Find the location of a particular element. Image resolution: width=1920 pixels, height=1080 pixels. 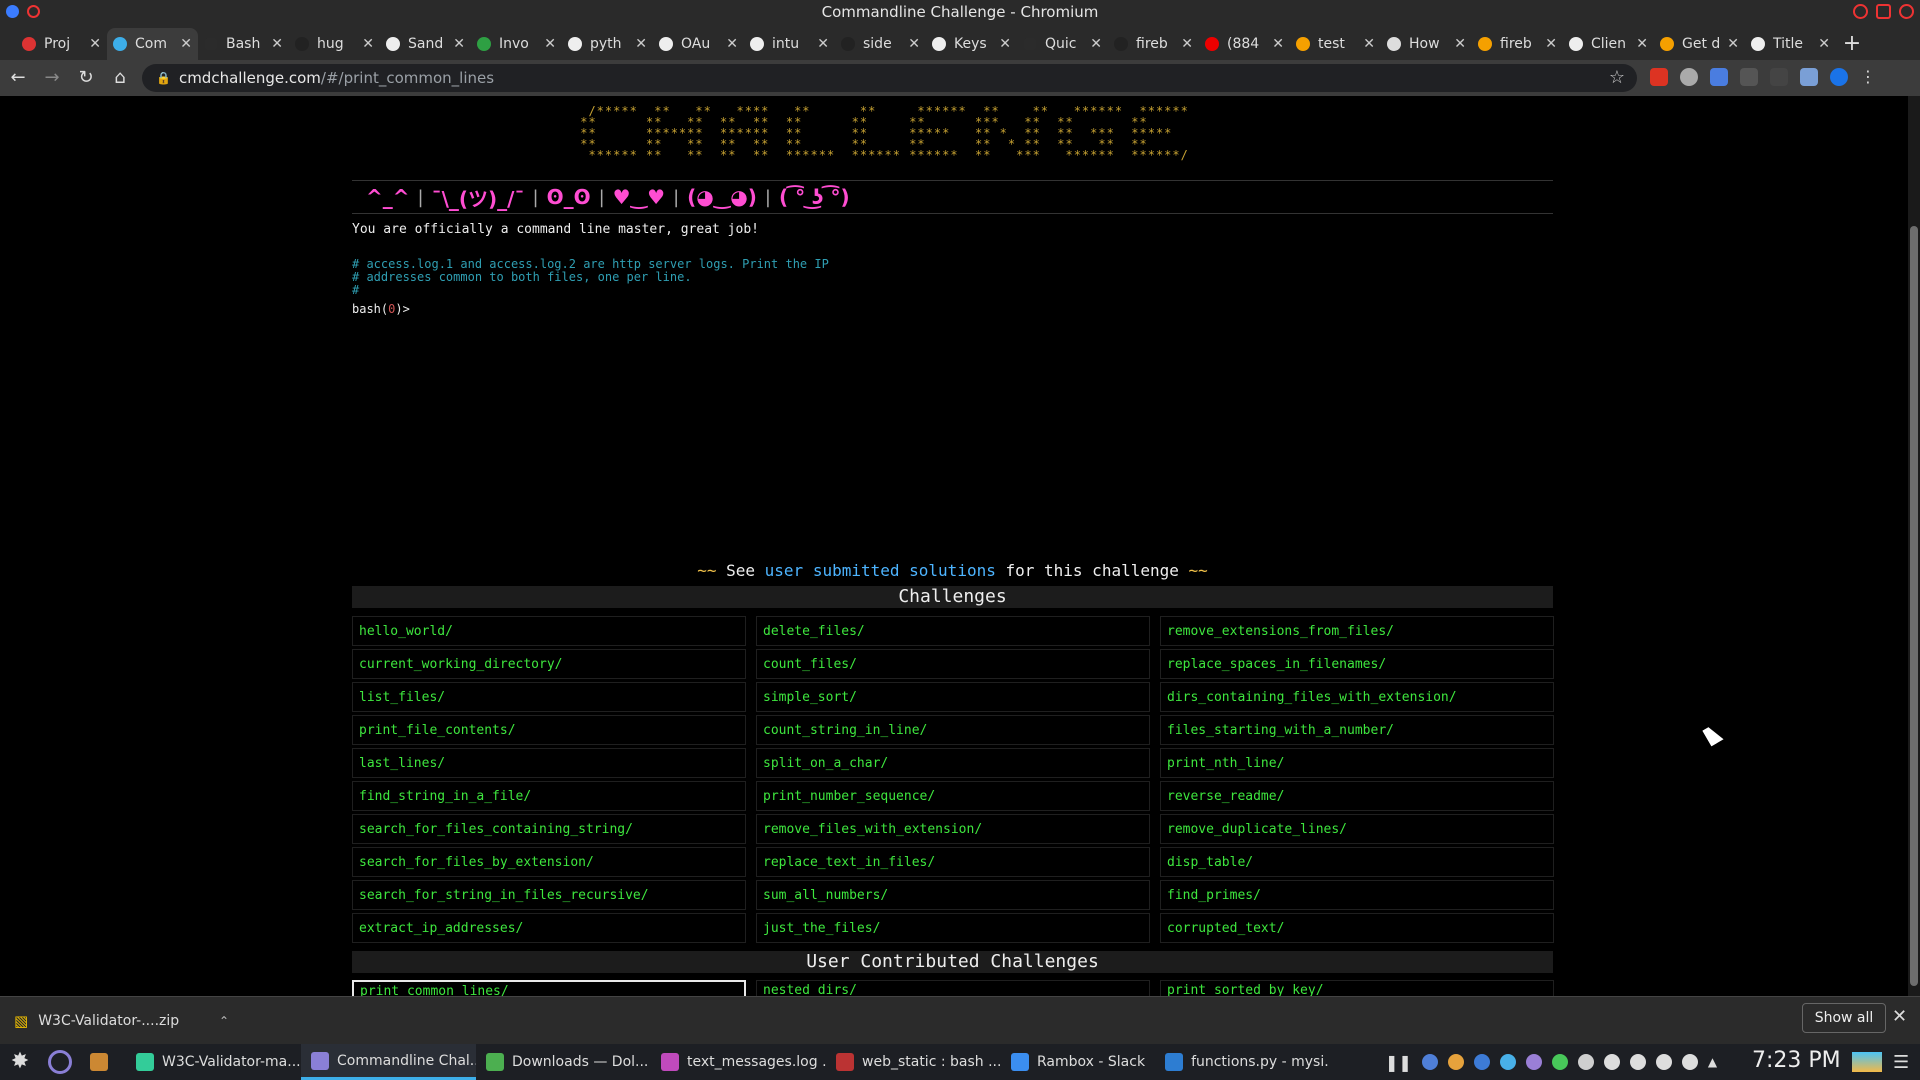

home-icon: ⌂ is located at coordinates (120, 78).